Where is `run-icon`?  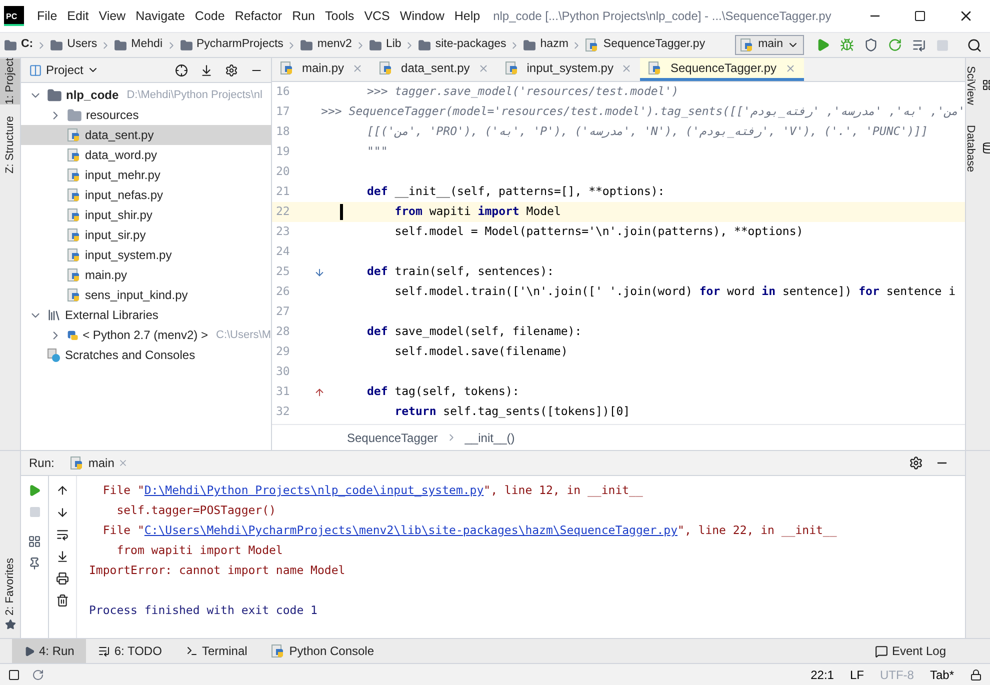 run-icon is located at coordinates (823, 45).